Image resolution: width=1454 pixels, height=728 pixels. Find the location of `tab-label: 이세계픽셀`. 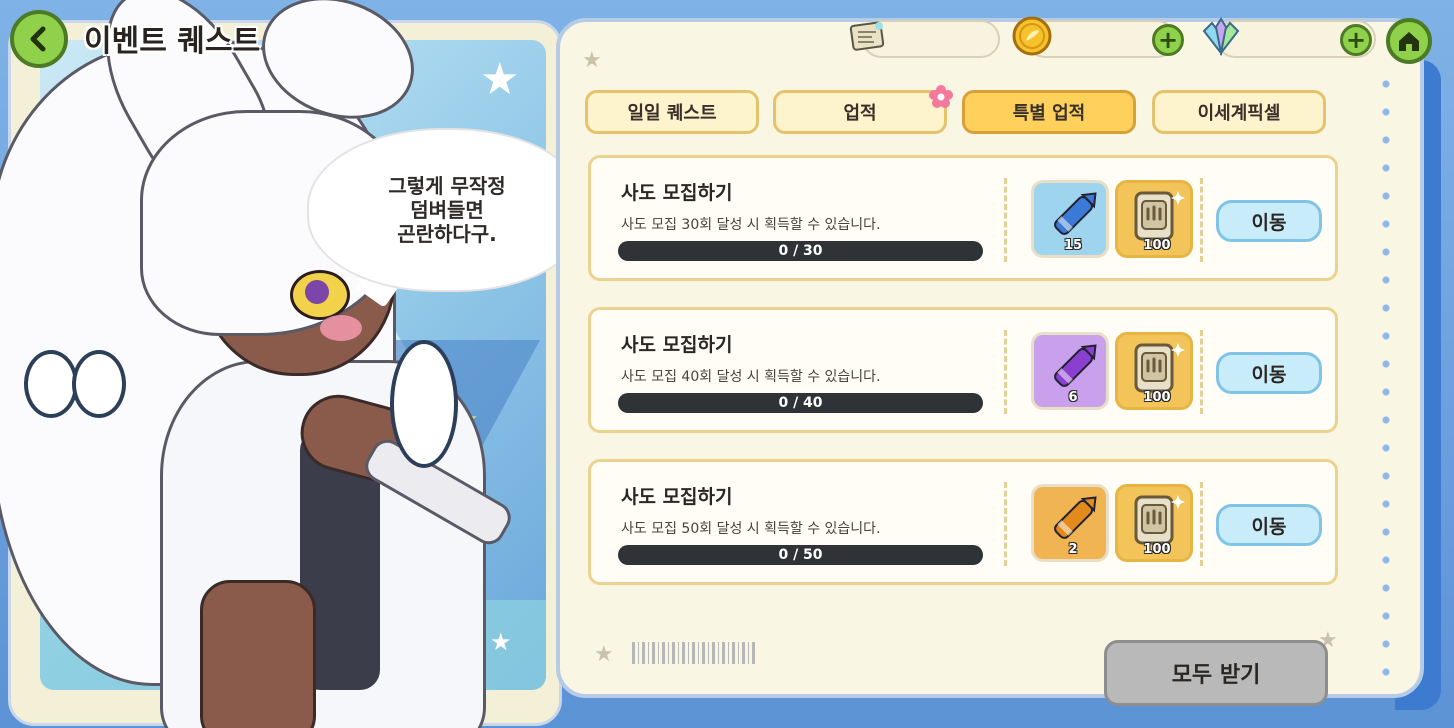

tab-label: 이세계픽셀 is located at coordinates (1239, 113).